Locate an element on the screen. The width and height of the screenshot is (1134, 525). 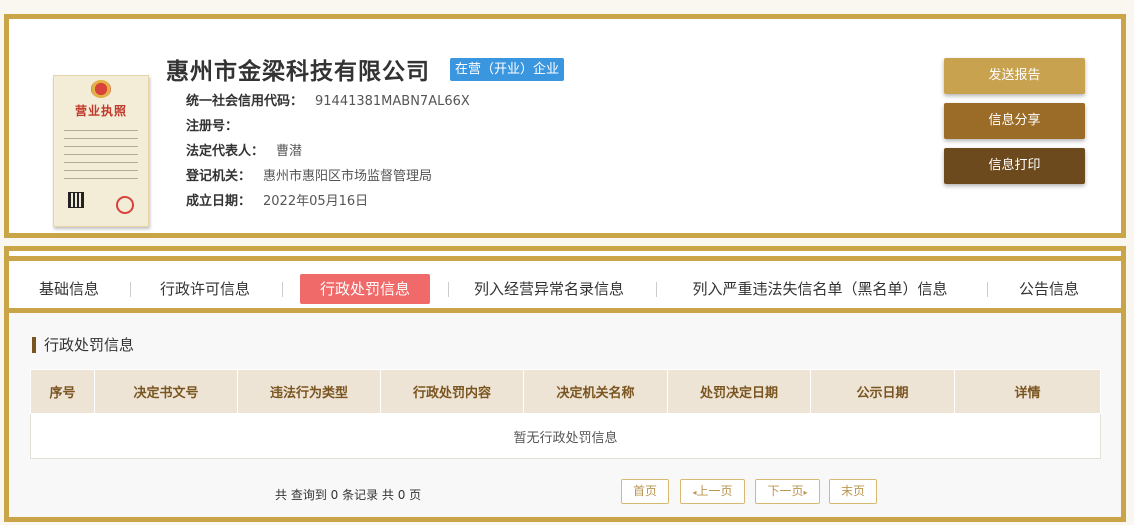
first-page-button: 首页 is located at coordinates (645, 491).